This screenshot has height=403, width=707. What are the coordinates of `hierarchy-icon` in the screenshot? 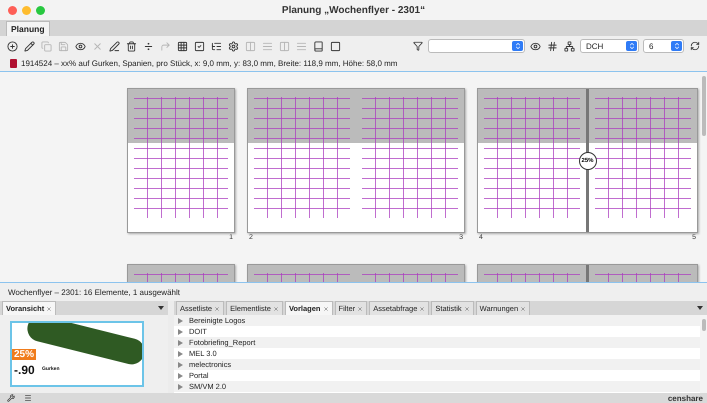 It's located at (569, 46).